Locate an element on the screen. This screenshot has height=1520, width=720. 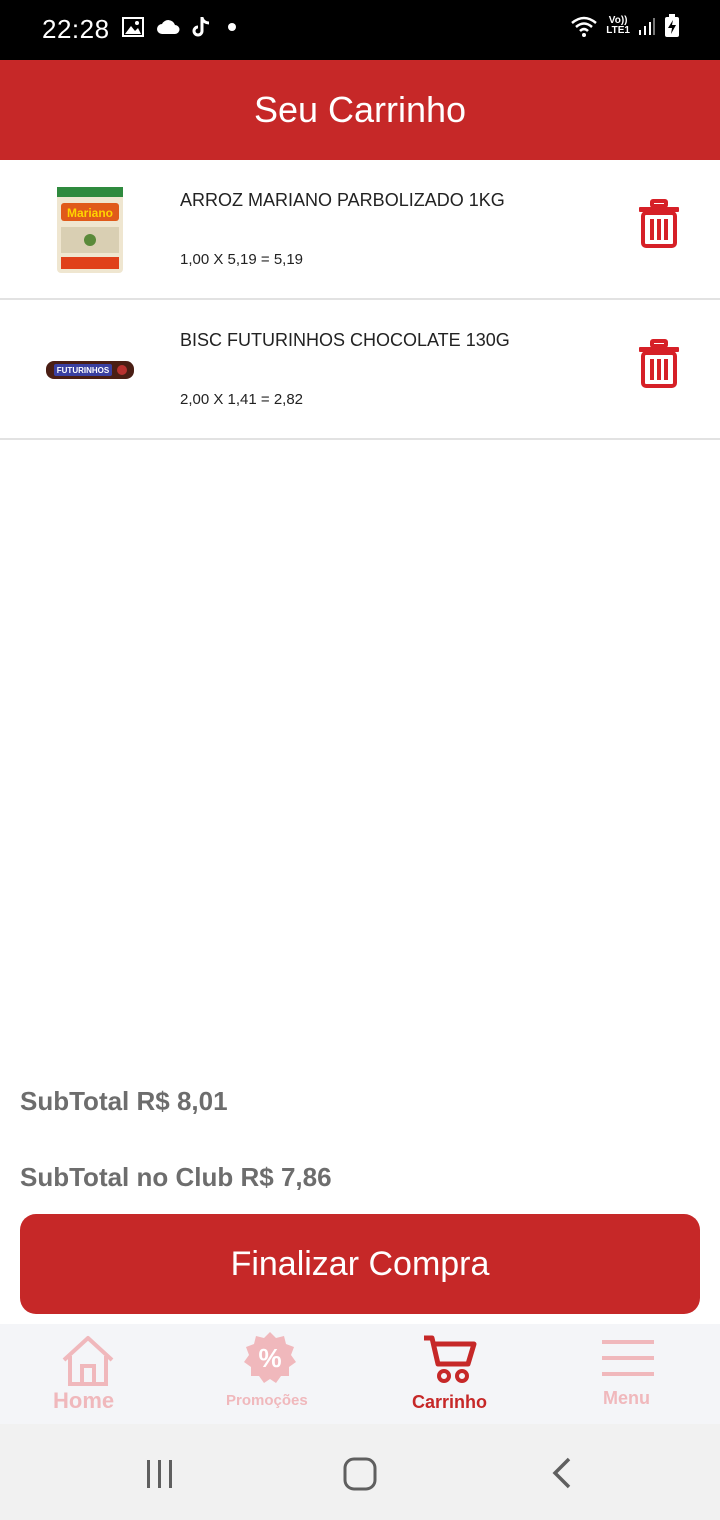
home-icon is located at coordinates (88, 1361).